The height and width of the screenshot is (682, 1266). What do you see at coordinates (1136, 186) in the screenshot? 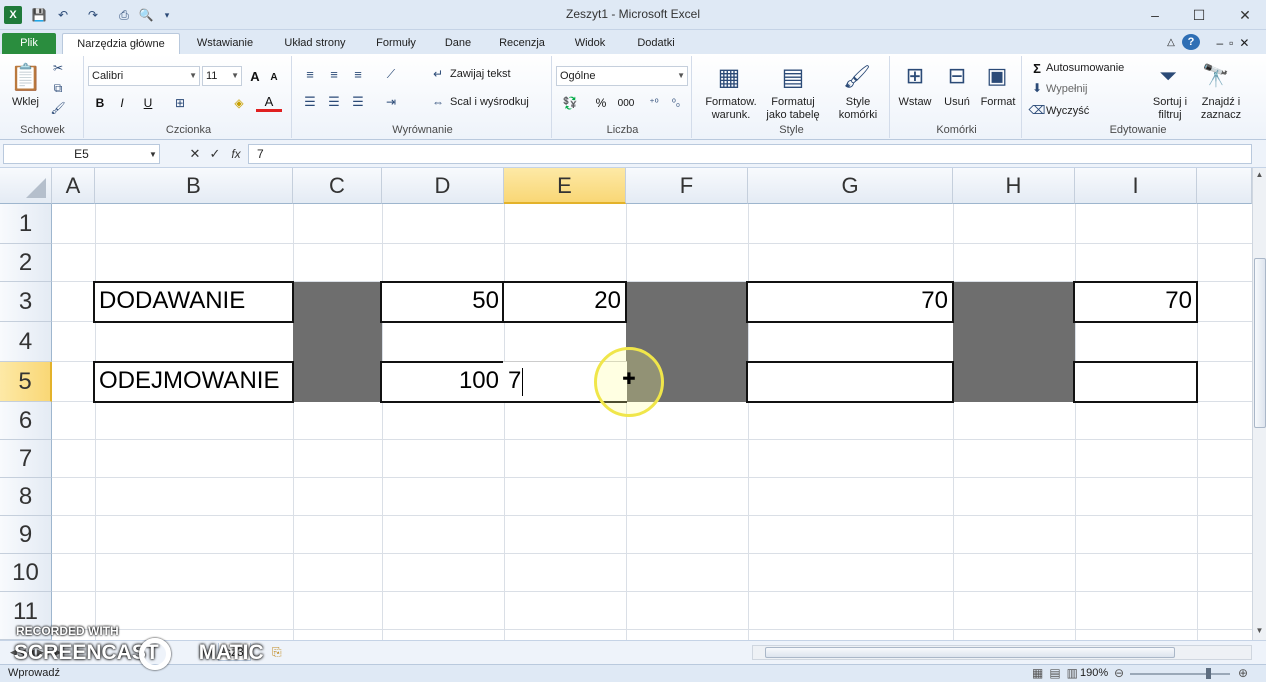
I see `column-header-i: I` at bounding box center [1136, 186].